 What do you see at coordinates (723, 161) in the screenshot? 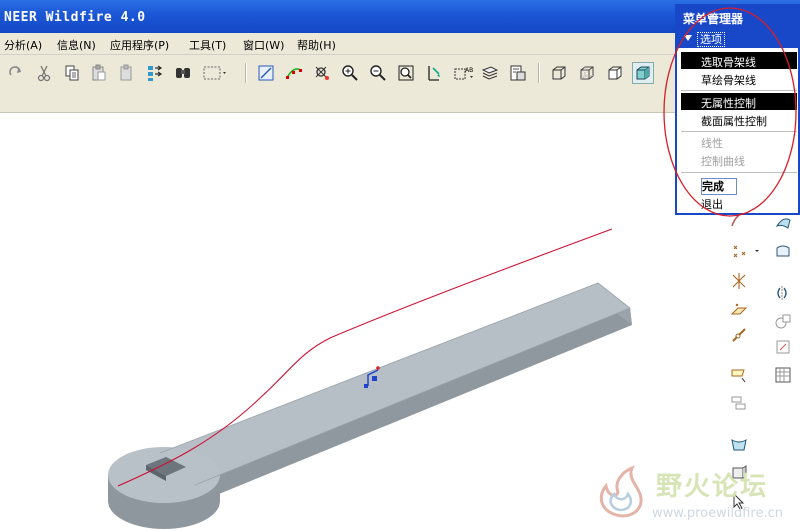
I see `menu-item-control-curve: 控制曲线` at bounding box center [723, 161].